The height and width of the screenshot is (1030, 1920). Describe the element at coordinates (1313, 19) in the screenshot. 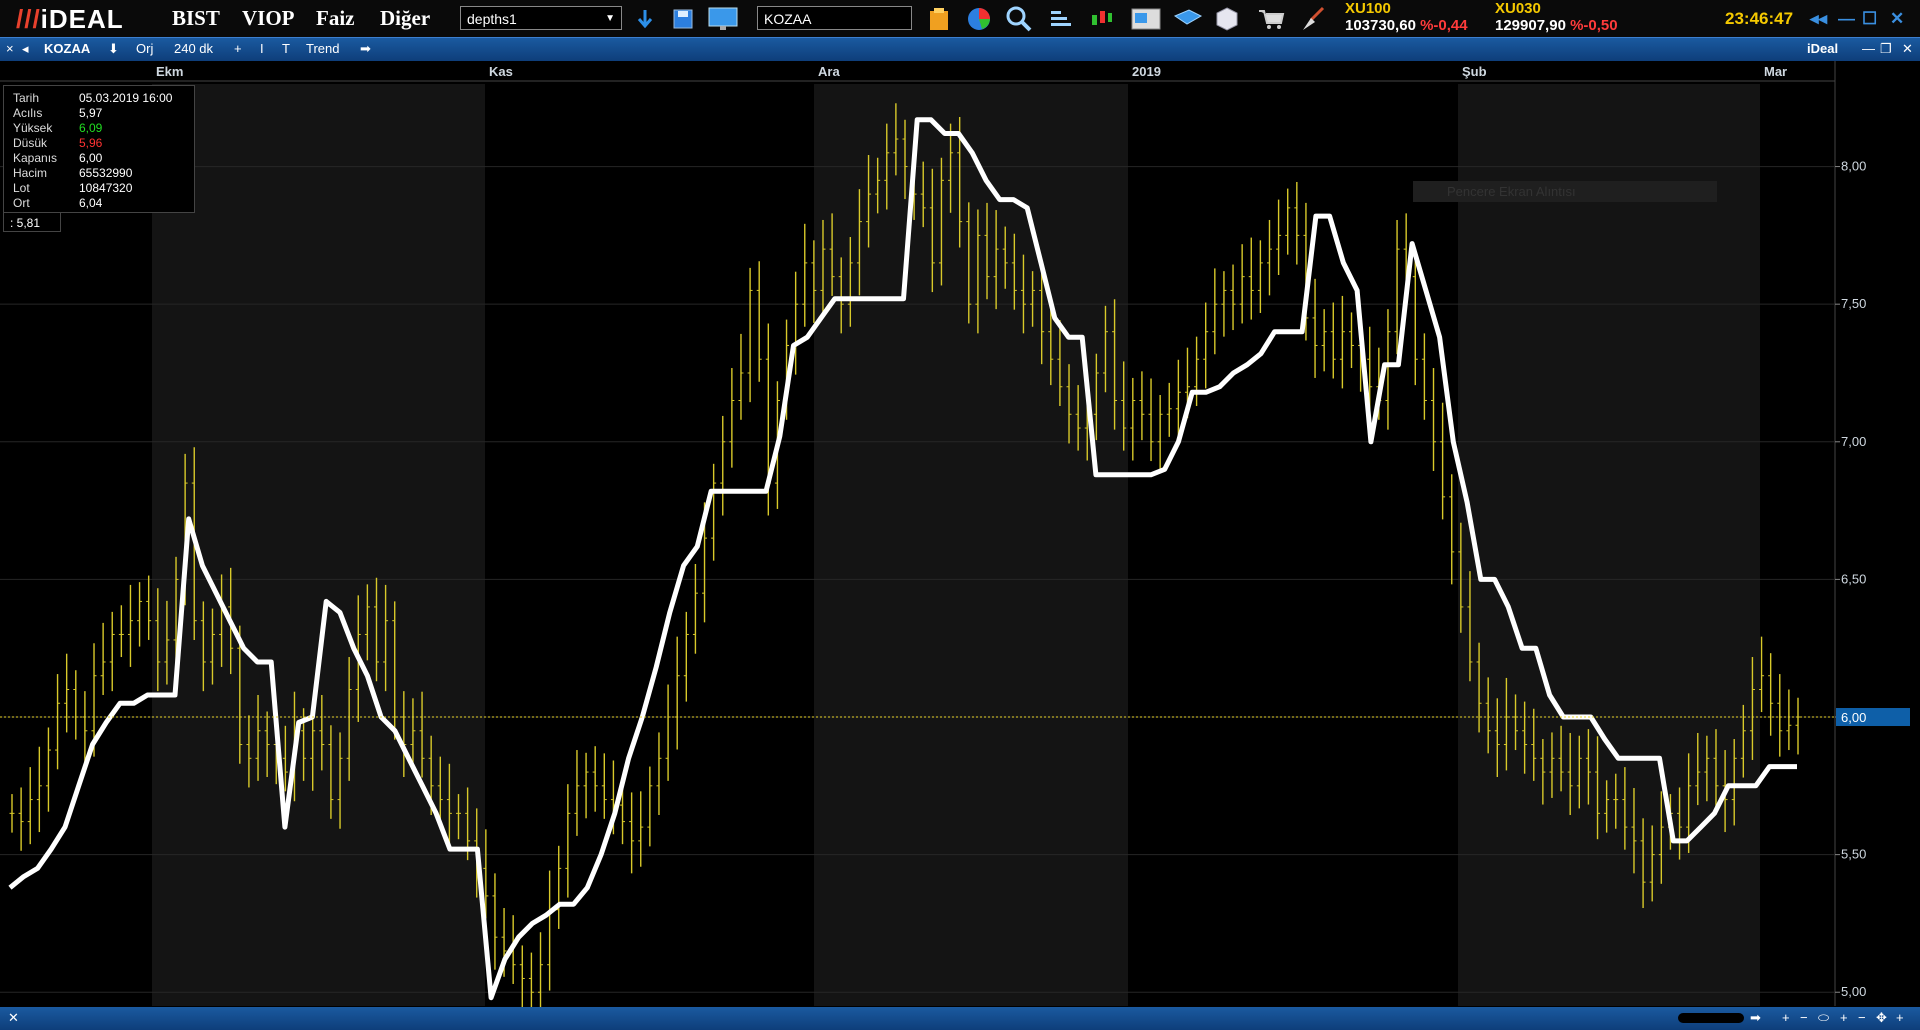

I see `broom-icon` at that location.